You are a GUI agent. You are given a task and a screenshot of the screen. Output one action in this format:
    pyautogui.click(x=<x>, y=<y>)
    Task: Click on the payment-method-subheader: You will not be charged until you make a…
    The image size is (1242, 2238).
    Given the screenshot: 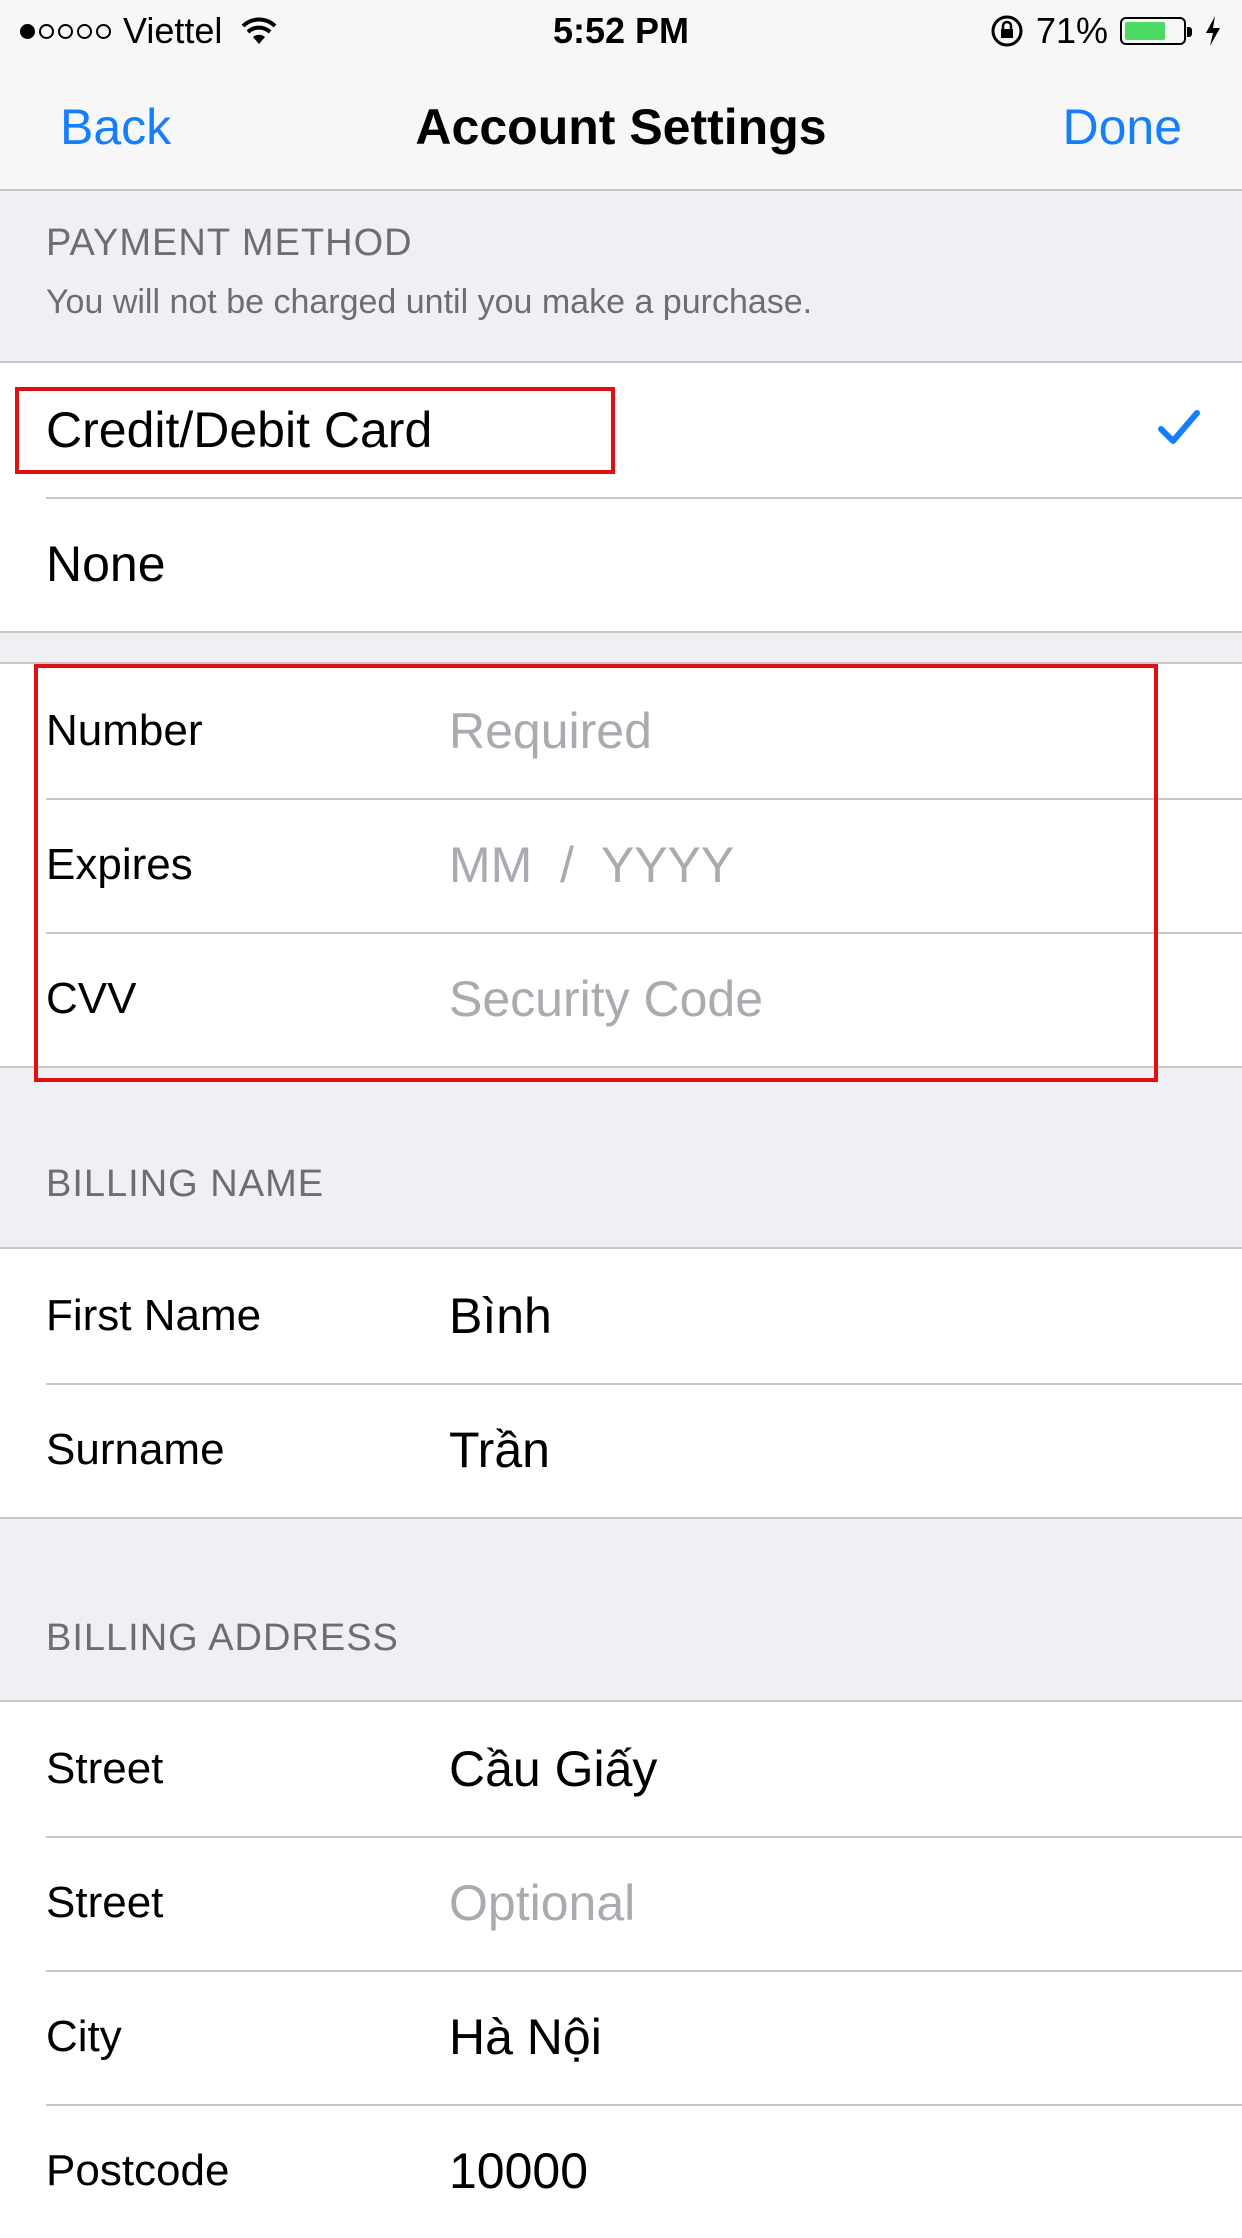 What is the action you would take?
    pyautogui.click(x=429, y=302)
    